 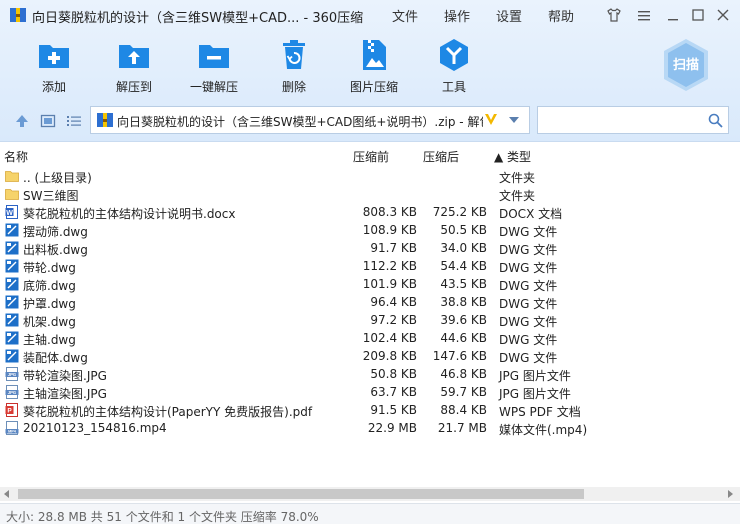 I want to click on file-name: 葵花脱粒机的主体结构设计(PaperYY 免费版报告).pdf, so click(x=168, y=412).